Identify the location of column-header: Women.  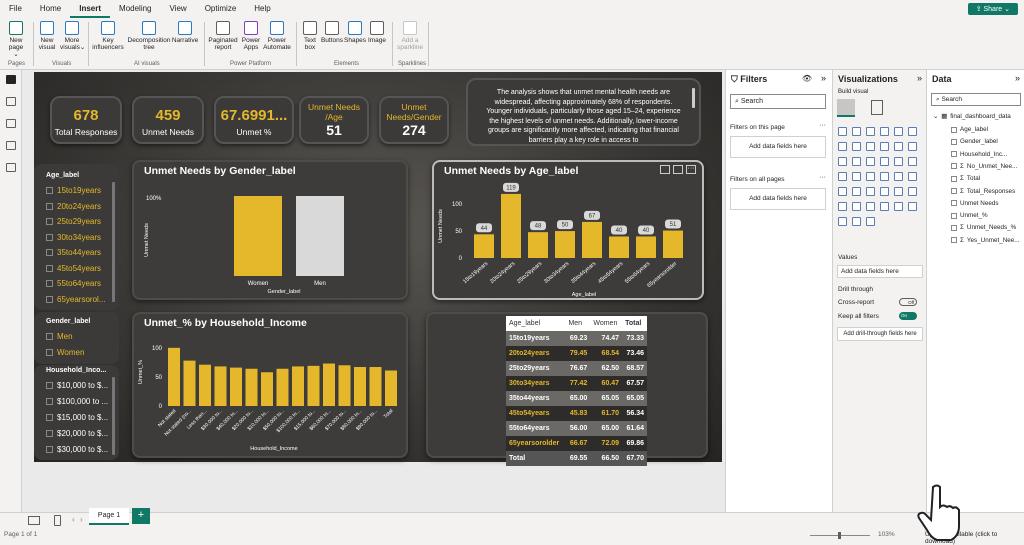
(606, 323).